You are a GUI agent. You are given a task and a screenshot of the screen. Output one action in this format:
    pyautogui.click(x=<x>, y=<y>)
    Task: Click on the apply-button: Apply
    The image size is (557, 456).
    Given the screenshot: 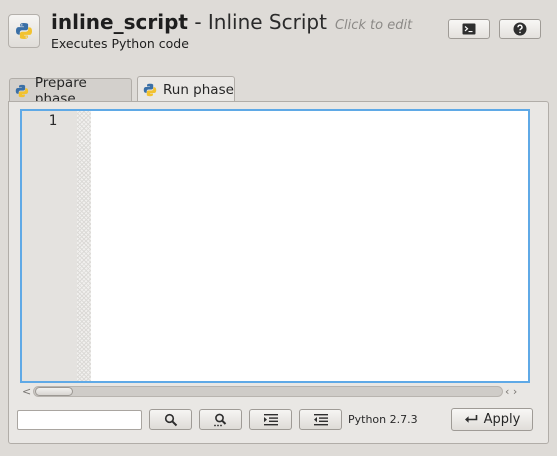 What is the action you would take?
    pyautogui.click(x=492, y=419)
    